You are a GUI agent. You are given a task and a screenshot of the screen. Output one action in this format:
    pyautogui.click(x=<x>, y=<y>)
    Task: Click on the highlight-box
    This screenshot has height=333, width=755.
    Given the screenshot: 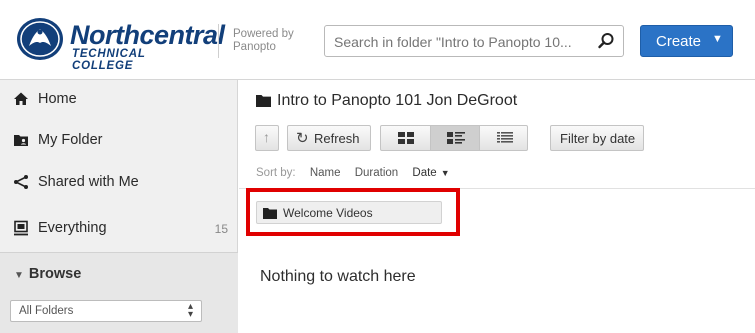 What is the action you would take?
    pyautogui.click(x=353, y=212)
    